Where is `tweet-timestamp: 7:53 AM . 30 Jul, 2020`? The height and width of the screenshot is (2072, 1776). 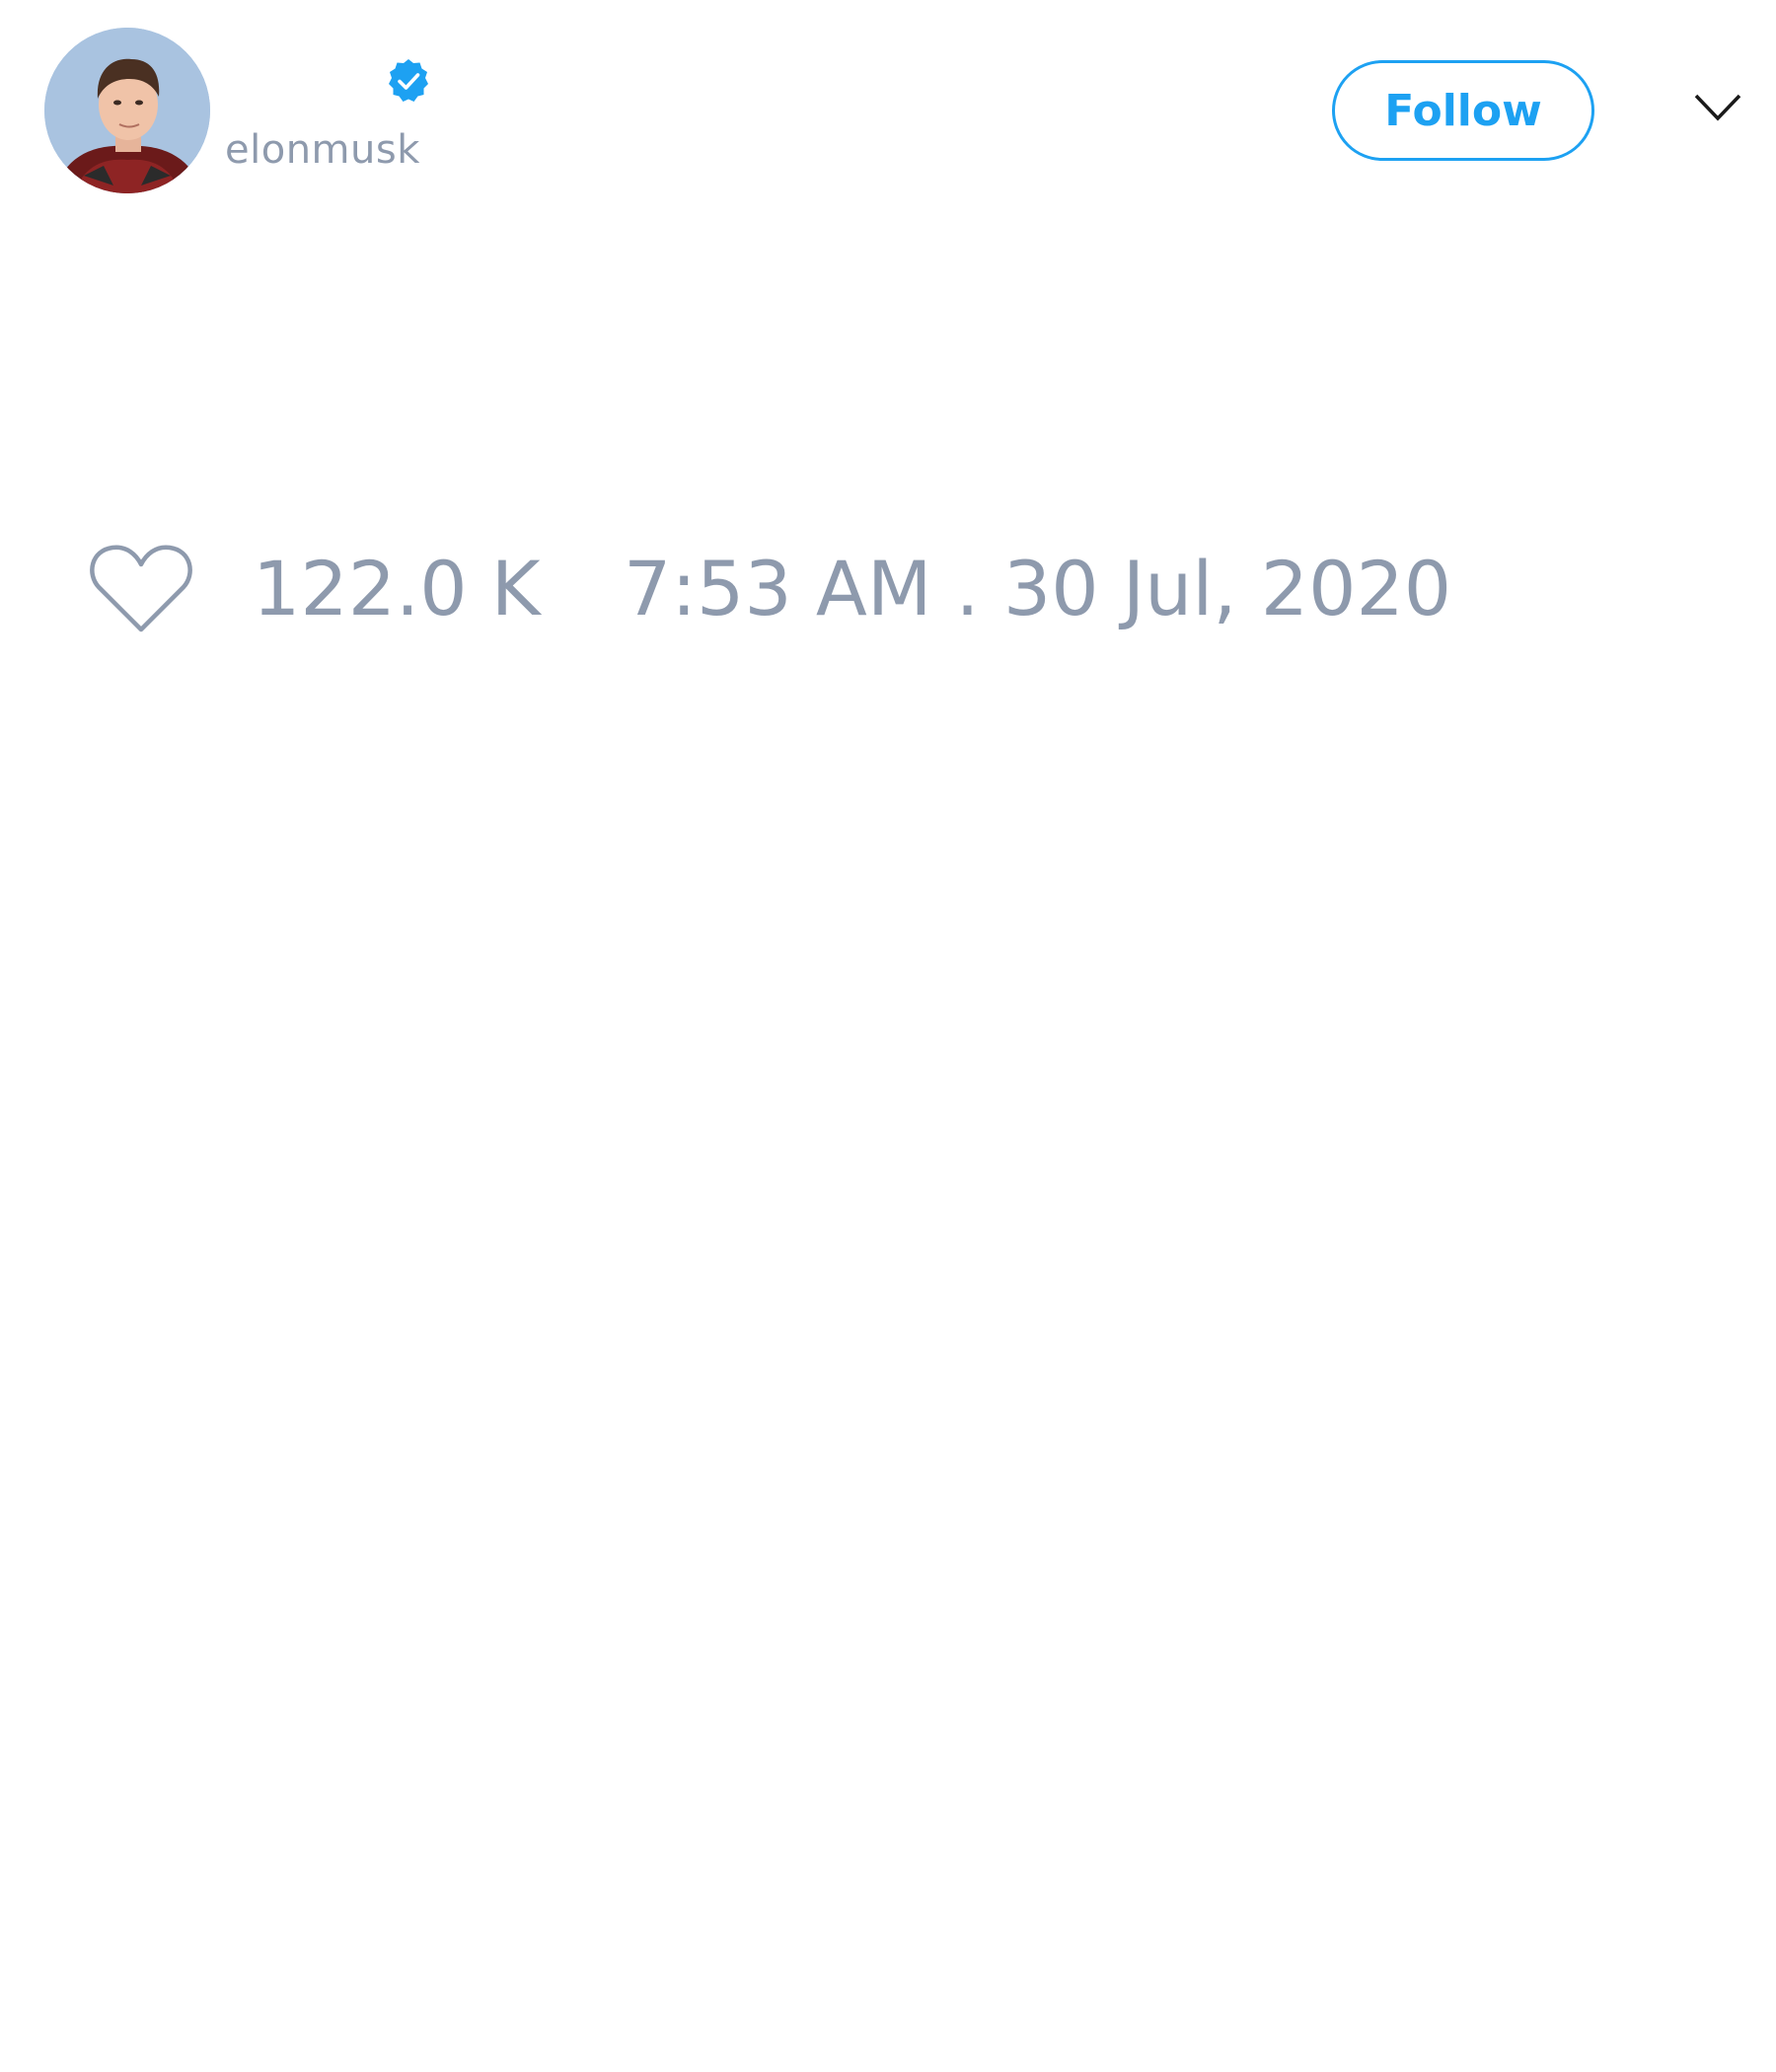 tweet-timestamp: 7:53 AM . 30 Jul, 2020 is located at coordinates (1038, 589).